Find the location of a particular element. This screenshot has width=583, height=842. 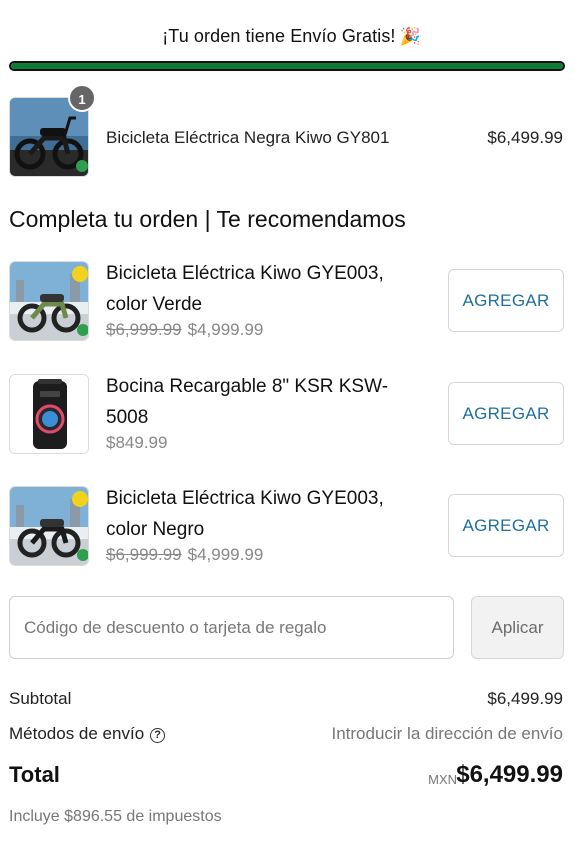

recommendation-price: $849.99 is located at coordinates (137, 442).